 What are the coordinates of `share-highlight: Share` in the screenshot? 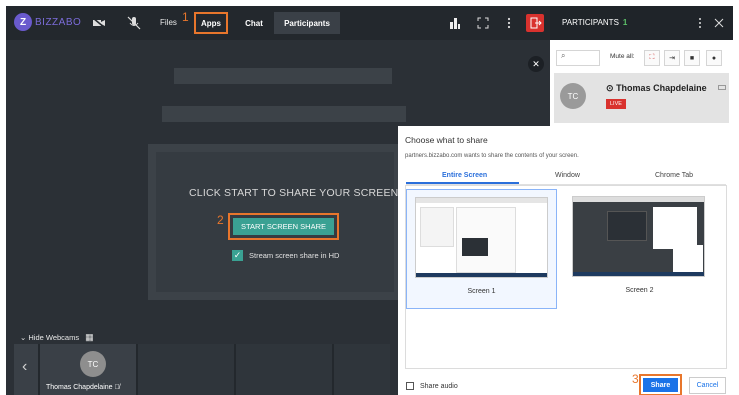 It's located at (660, 384).